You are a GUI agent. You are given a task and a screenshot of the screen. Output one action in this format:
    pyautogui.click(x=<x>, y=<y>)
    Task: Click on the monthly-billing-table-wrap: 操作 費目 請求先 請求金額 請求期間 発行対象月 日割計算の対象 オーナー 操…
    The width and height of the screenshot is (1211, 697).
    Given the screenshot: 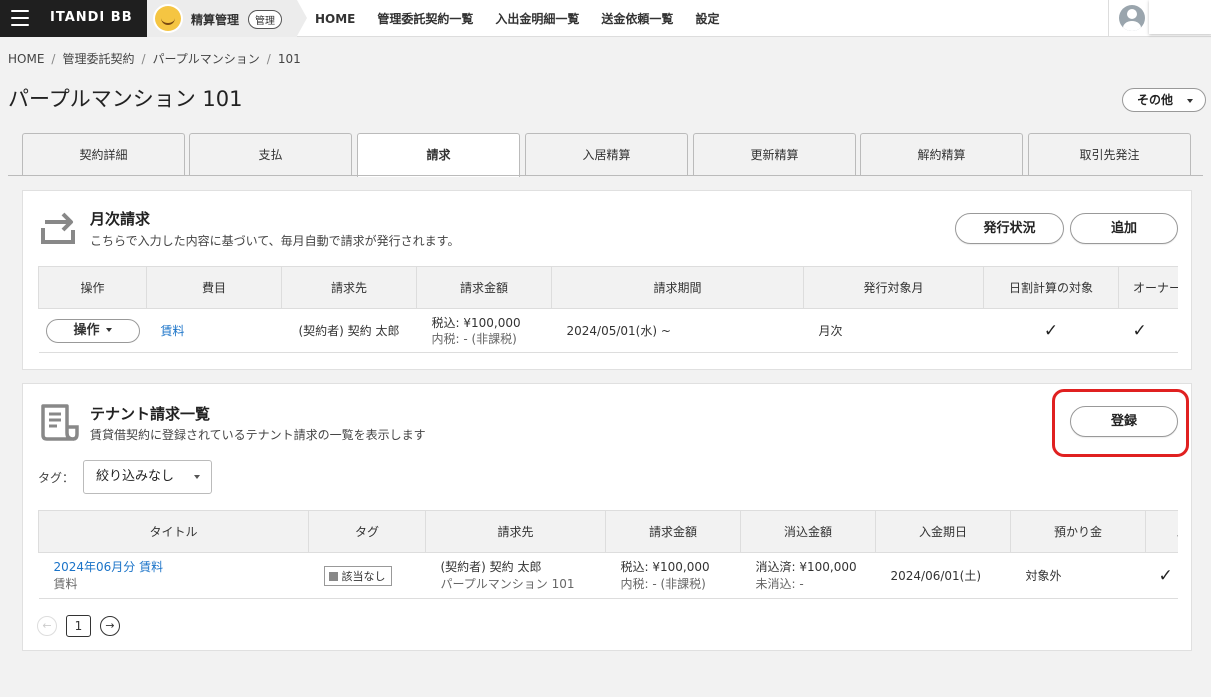 What is the action you would take?
    pyautogui.click(x=608, y=311)
    